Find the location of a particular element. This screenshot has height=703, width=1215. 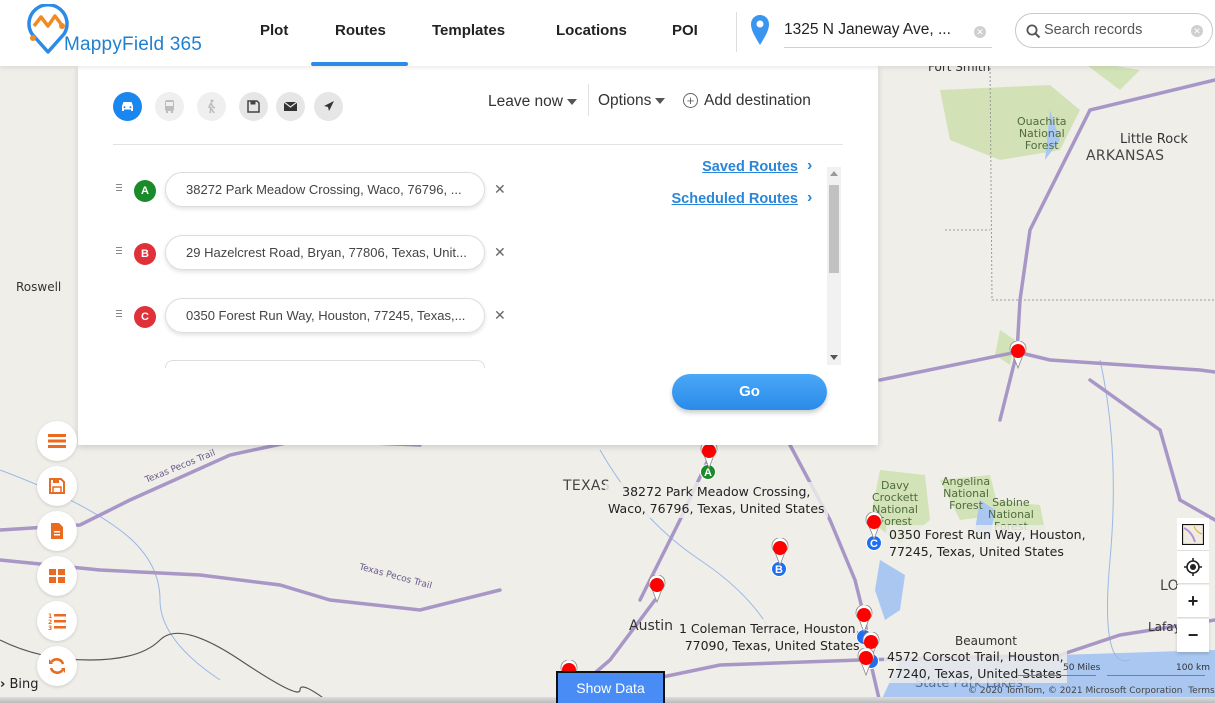

scale-line-km is located at coordinates (1156, 675).